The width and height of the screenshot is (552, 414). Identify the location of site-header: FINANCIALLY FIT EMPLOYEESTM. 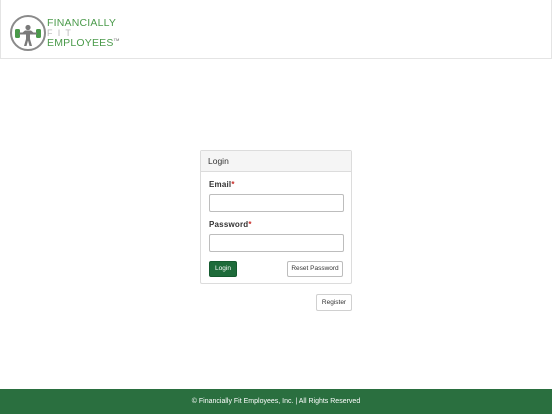
(276, 29).